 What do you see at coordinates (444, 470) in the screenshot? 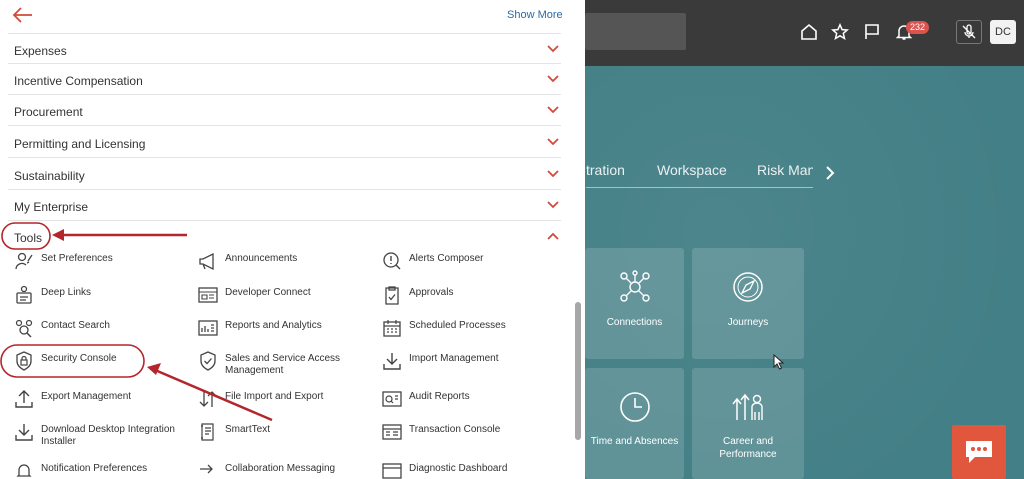
I see `tool-diagnostic-dashboard: Diagnostic Dashboard` at bounding box center [444, 470].